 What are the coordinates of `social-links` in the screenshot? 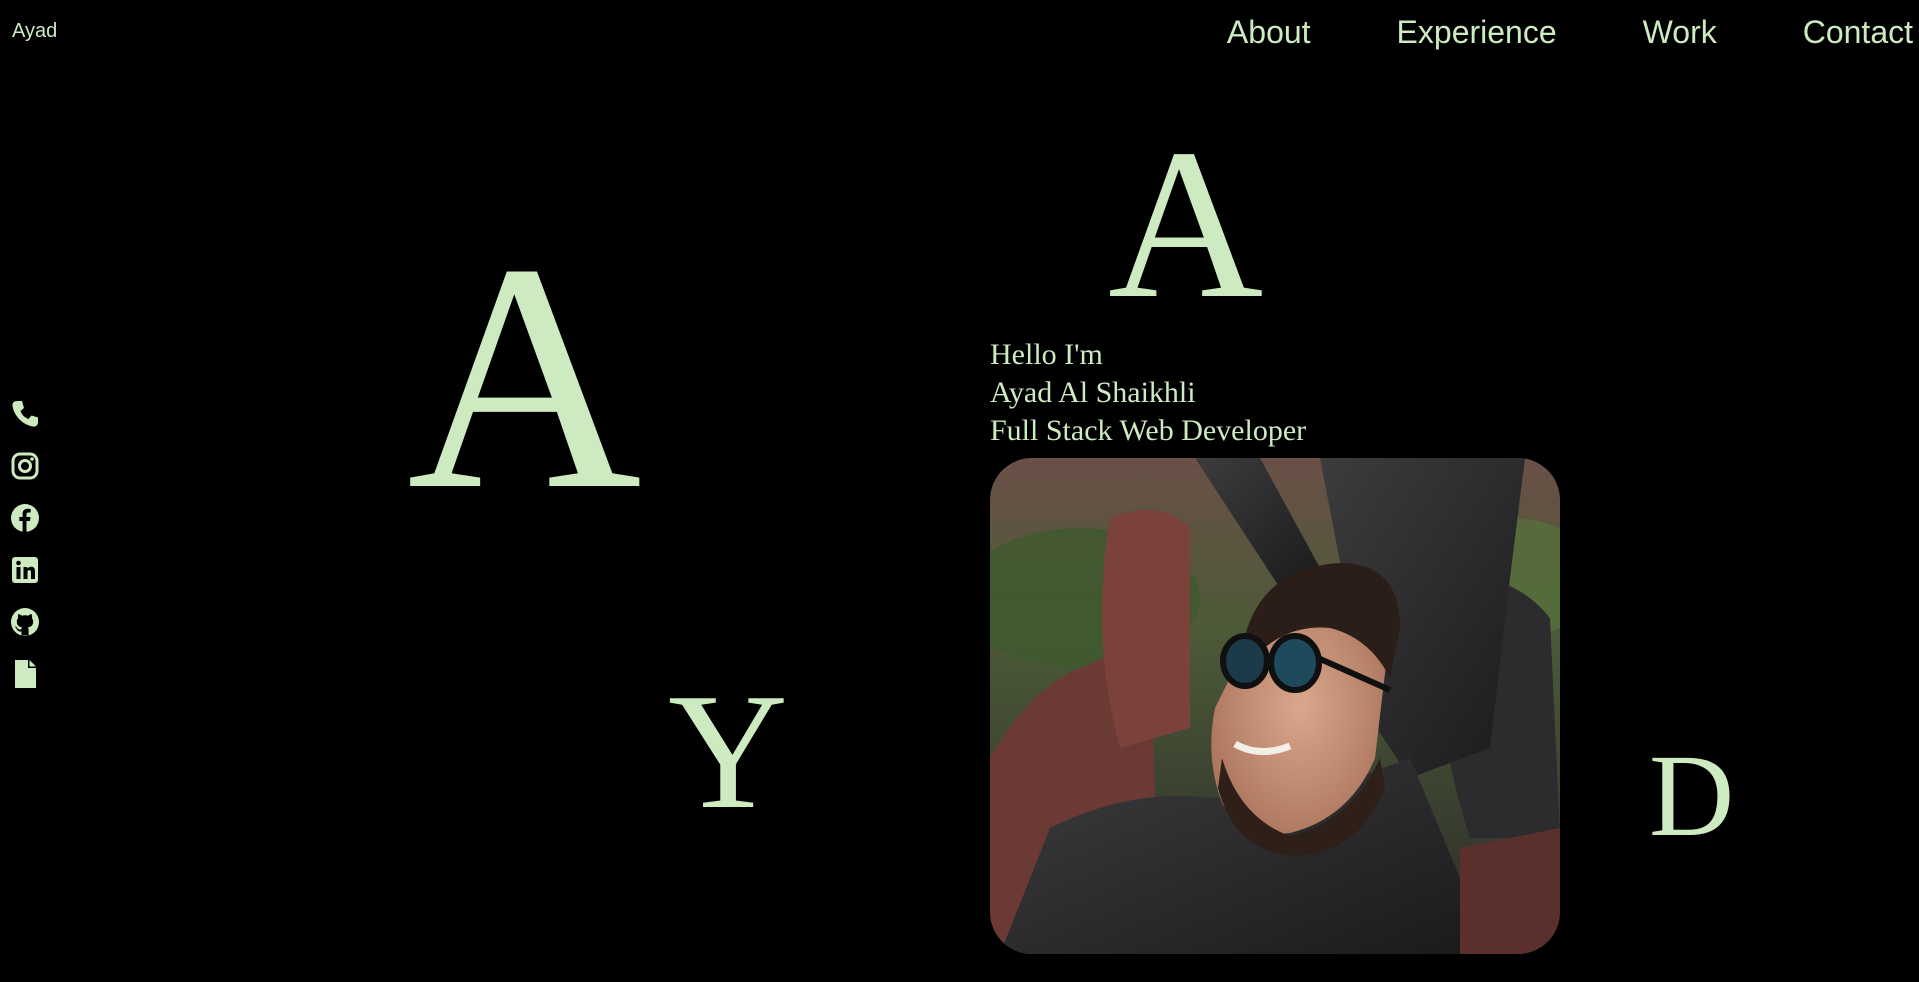 It's located at (25, 544).